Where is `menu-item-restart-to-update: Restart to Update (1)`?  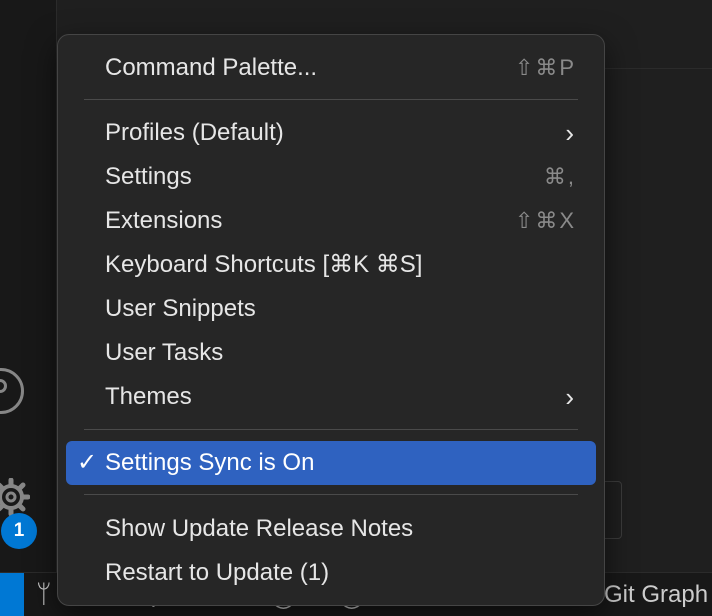
menu-item-restart-to-update: Restart to Update (1) is located at coordinates (331, 573).